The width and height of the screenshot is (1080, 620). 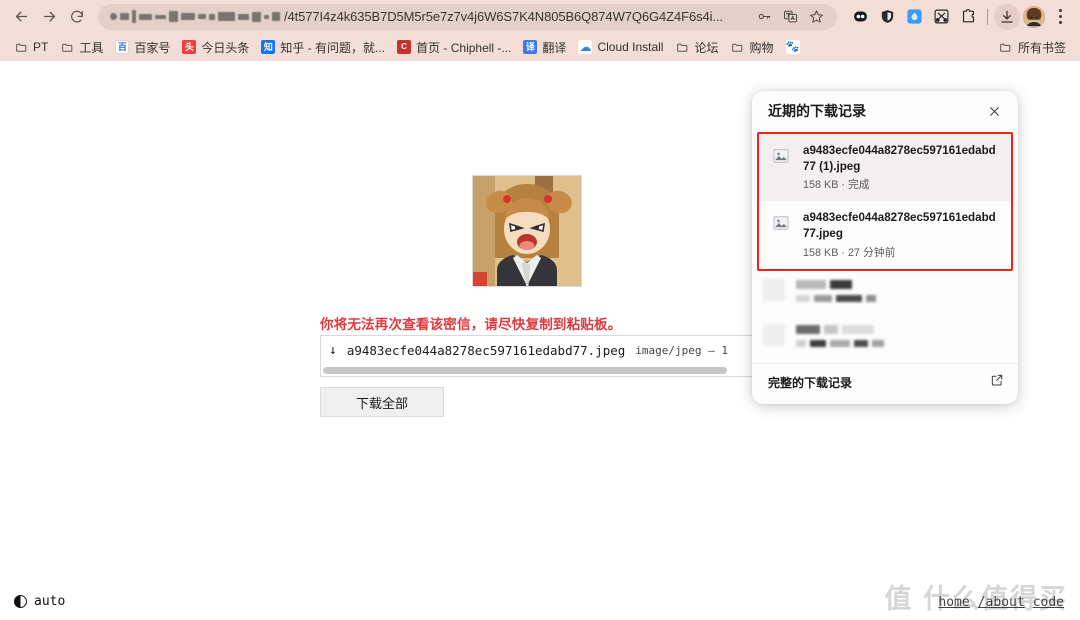 What do you see at coordinates (836, 185) in the screenshot?
I see `download-item-status: 158 KB · 完成` at bounding box center [836, 185].